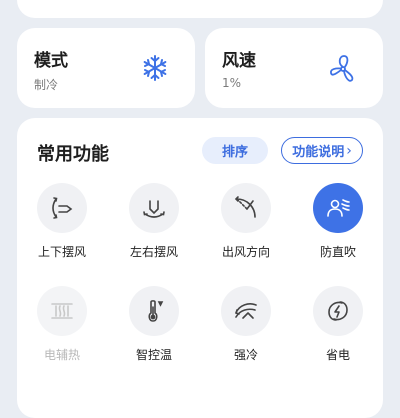 This screenshot has height=418, width=400. Describe the element at coordinates (73, 154) in the screenshot. I see `common-functions-title: 常用功能` at that location.